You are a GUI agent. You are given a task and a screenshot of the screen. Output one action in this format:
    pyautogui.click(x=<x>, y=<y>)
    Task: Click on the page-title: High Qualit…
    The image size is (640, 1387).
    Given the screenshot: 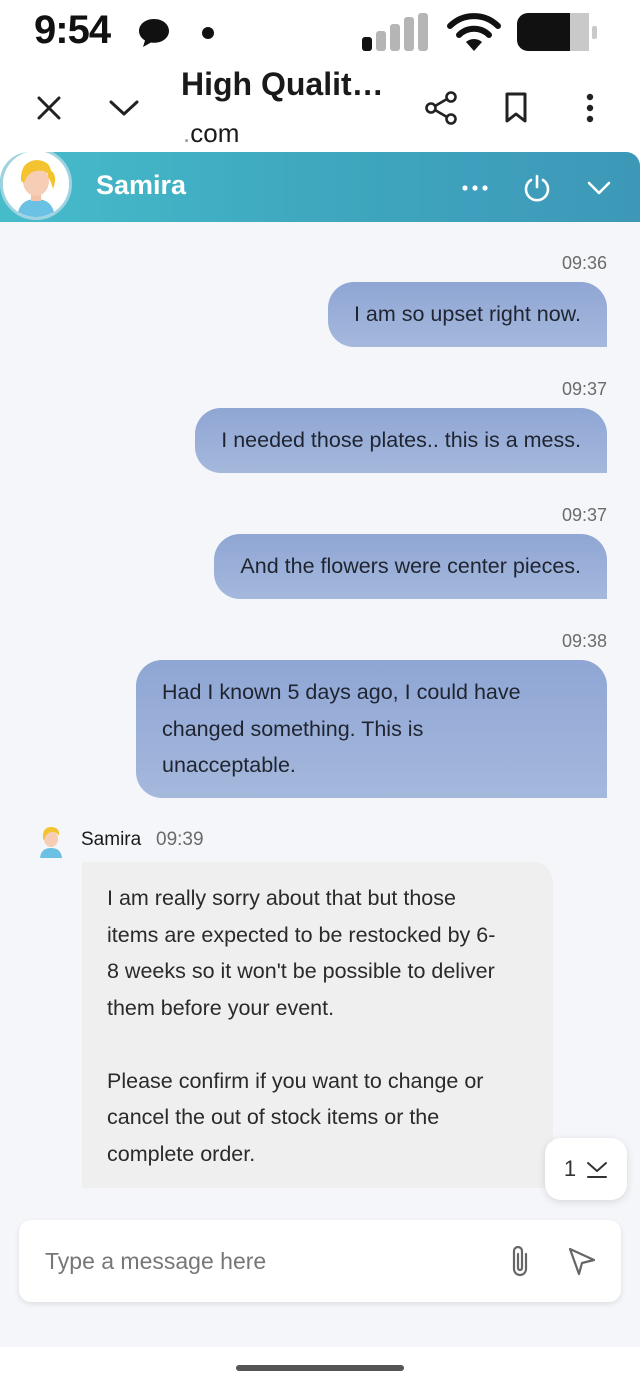 What is the action you would take?
    pyautogui.click(x=282, y=84)
    